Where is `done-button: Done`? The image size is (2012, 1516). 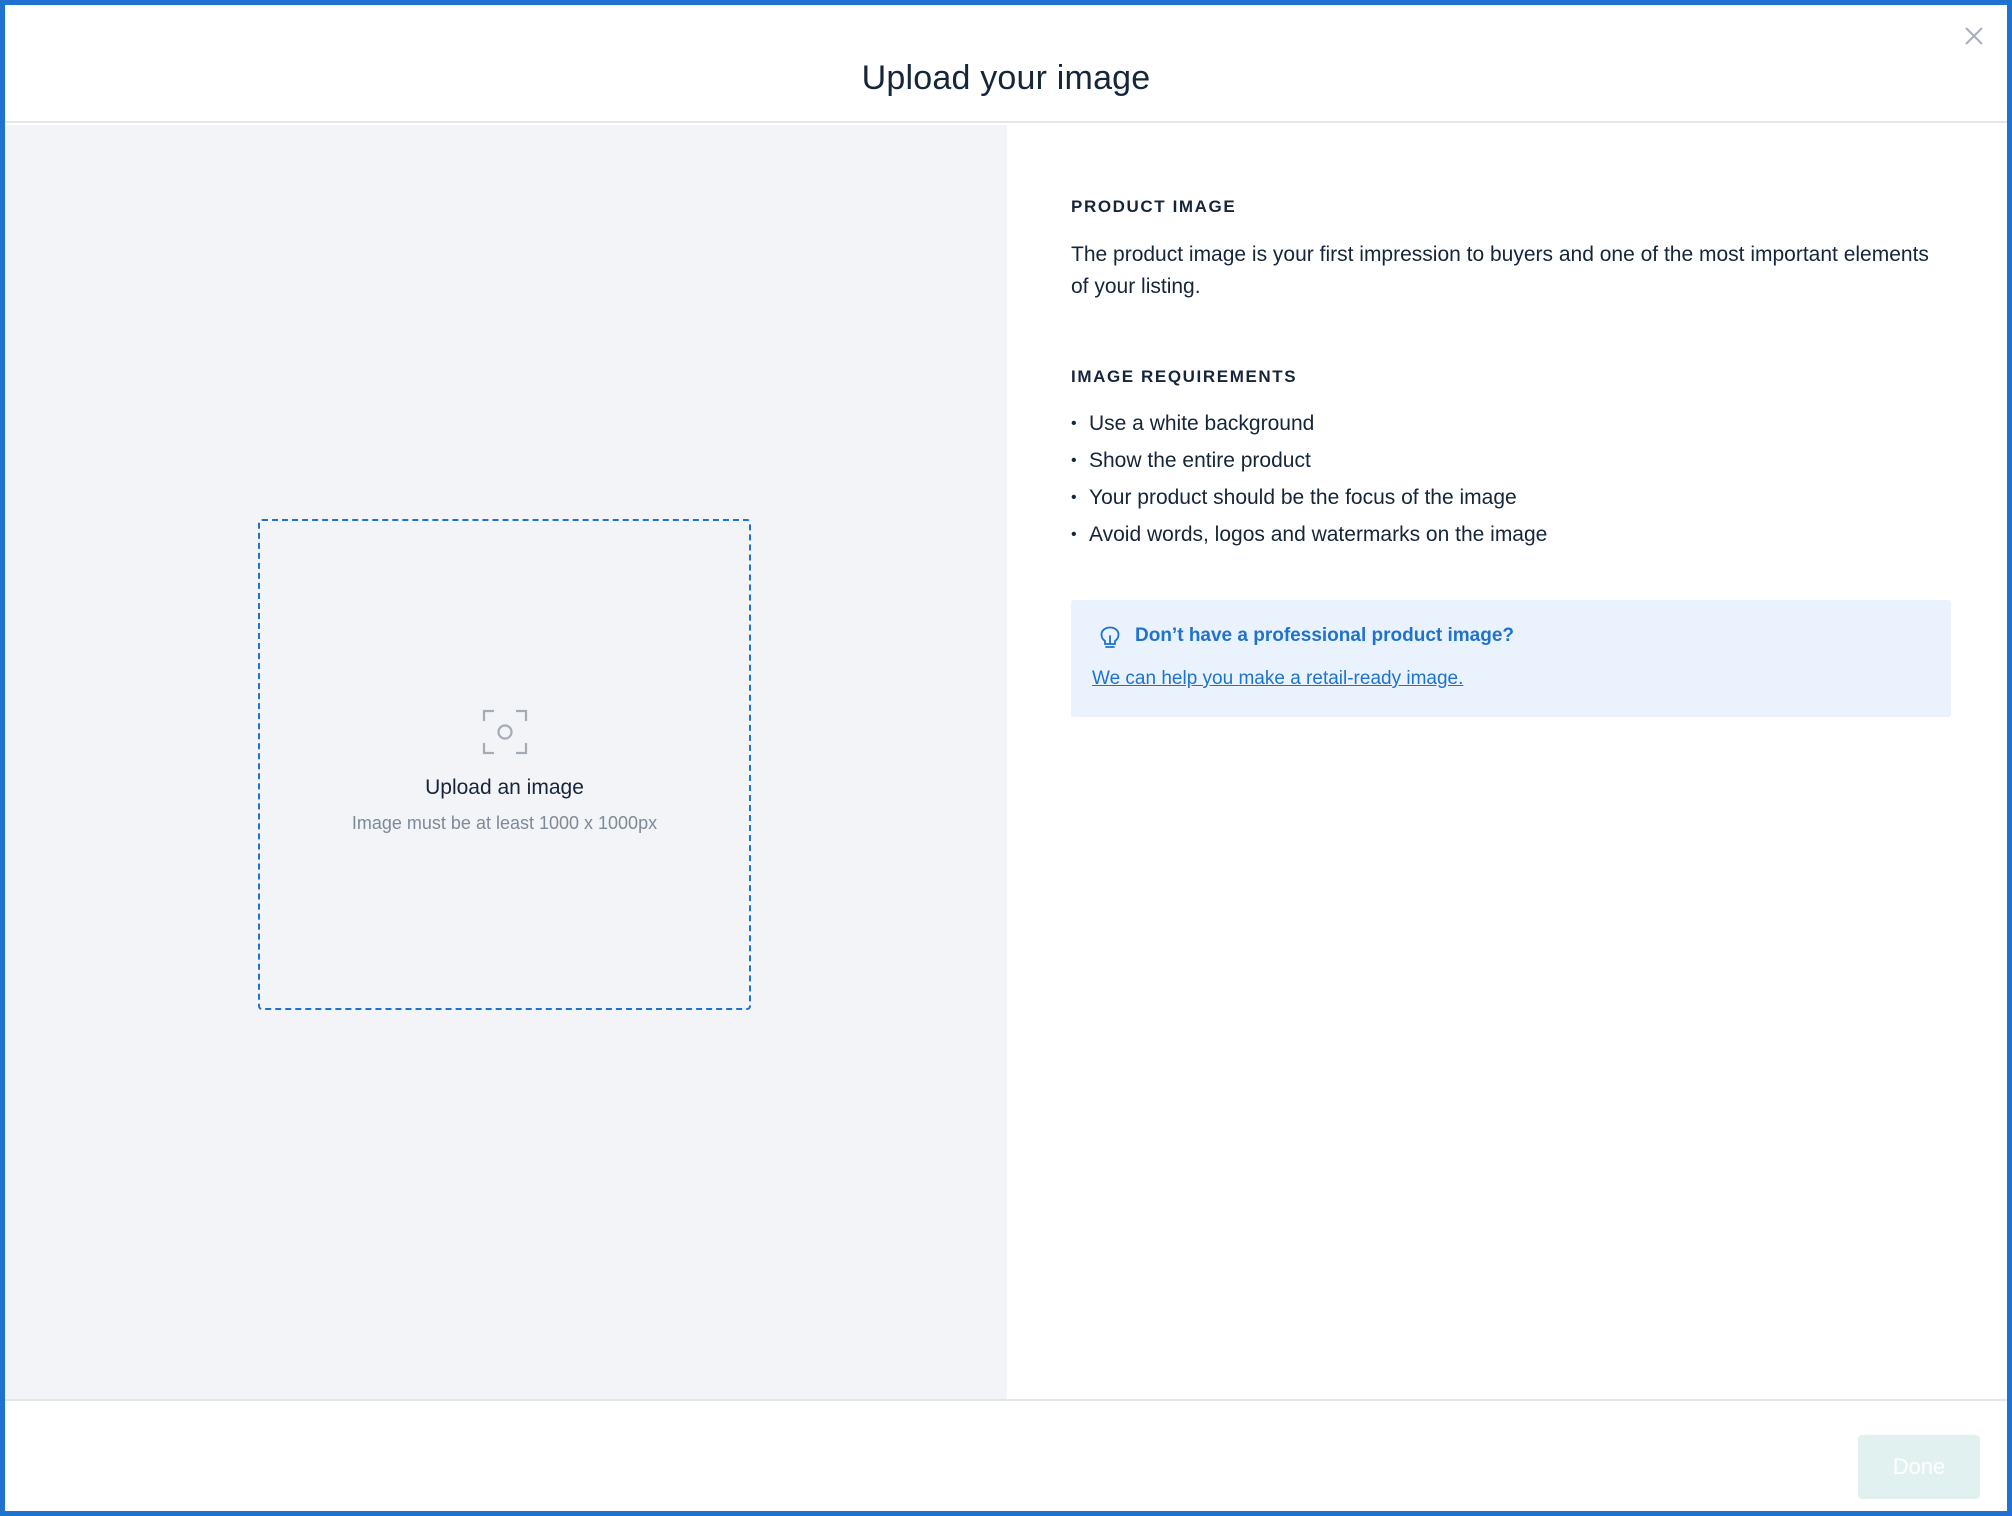 done-button: Done is located at coordinates (1919, 1467).